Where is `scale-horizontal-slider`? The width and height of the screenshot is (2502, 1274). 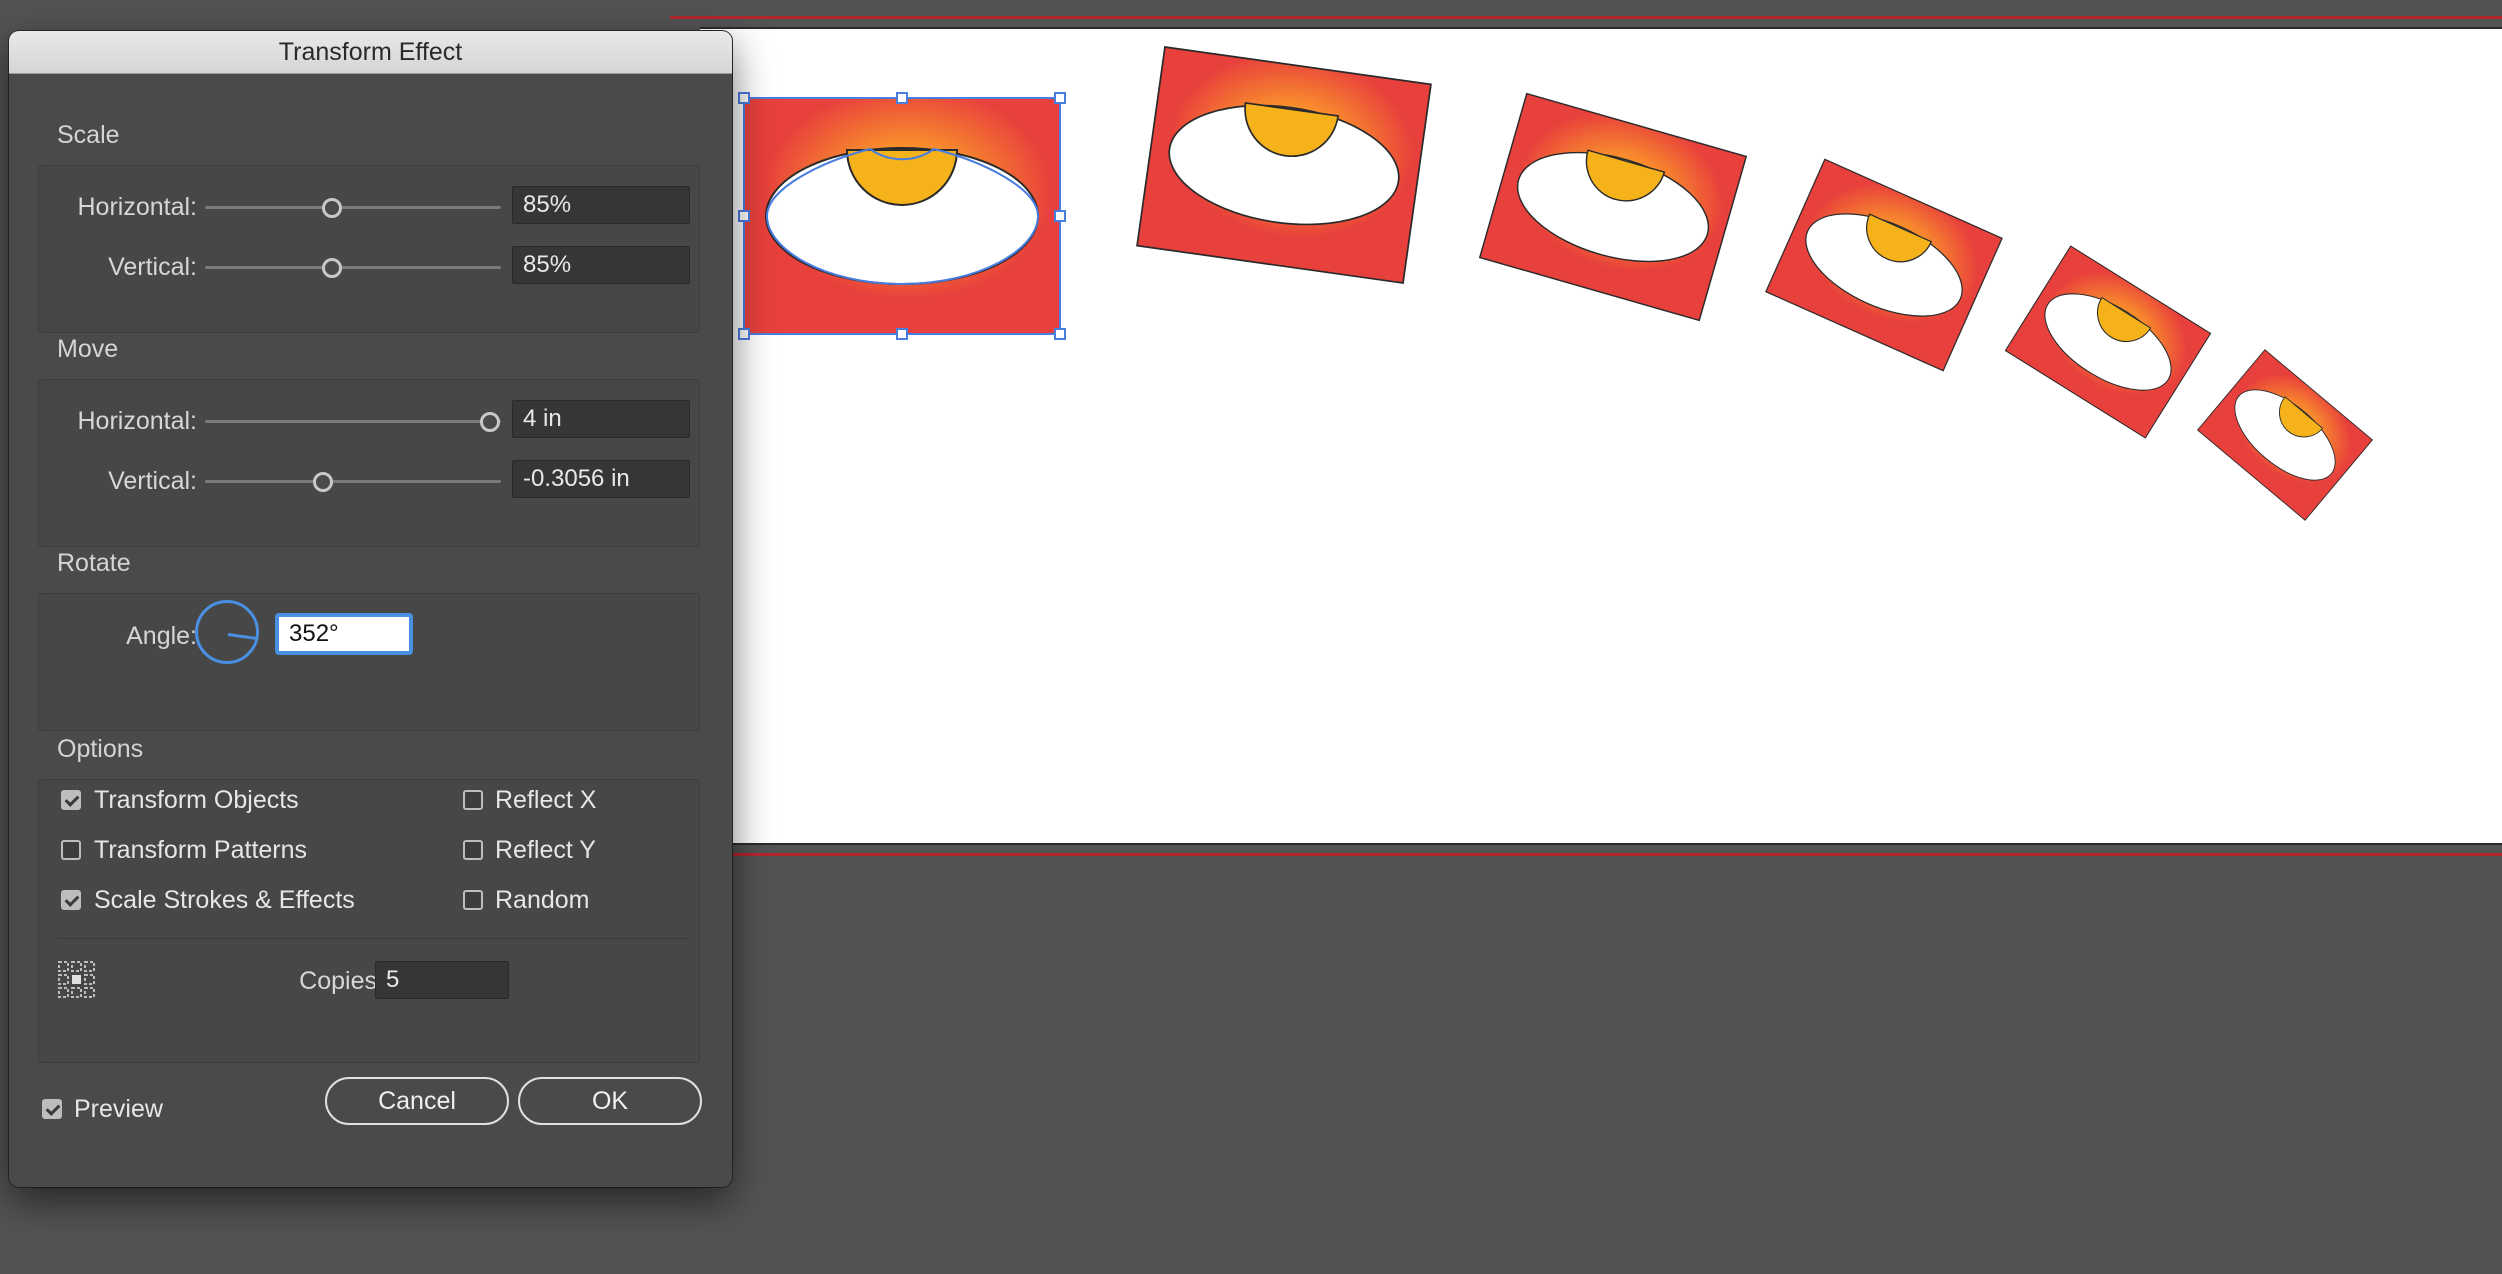 scale-horizontal-slider is located at coordinates (353, 207).